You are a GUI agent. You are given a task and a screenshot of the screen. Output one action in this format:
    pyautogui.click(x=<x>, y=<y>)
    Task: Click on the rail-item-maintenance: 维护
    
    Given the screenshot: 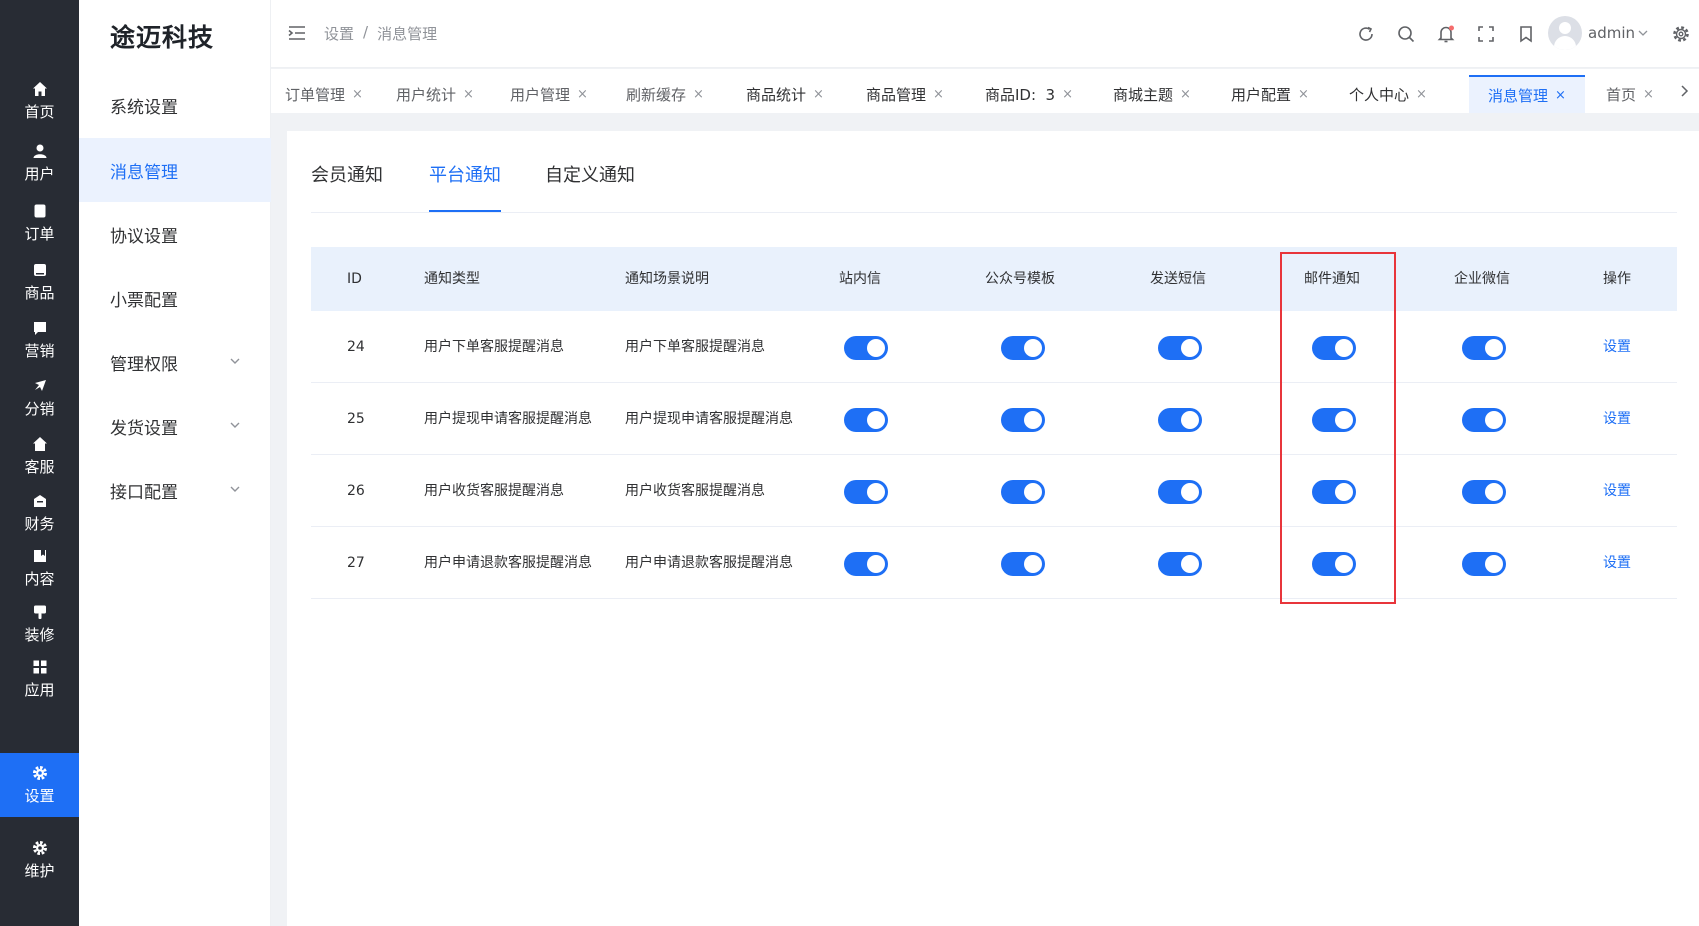 What is the action you would take?
    pyautogui.click(x=39, y=860)
    